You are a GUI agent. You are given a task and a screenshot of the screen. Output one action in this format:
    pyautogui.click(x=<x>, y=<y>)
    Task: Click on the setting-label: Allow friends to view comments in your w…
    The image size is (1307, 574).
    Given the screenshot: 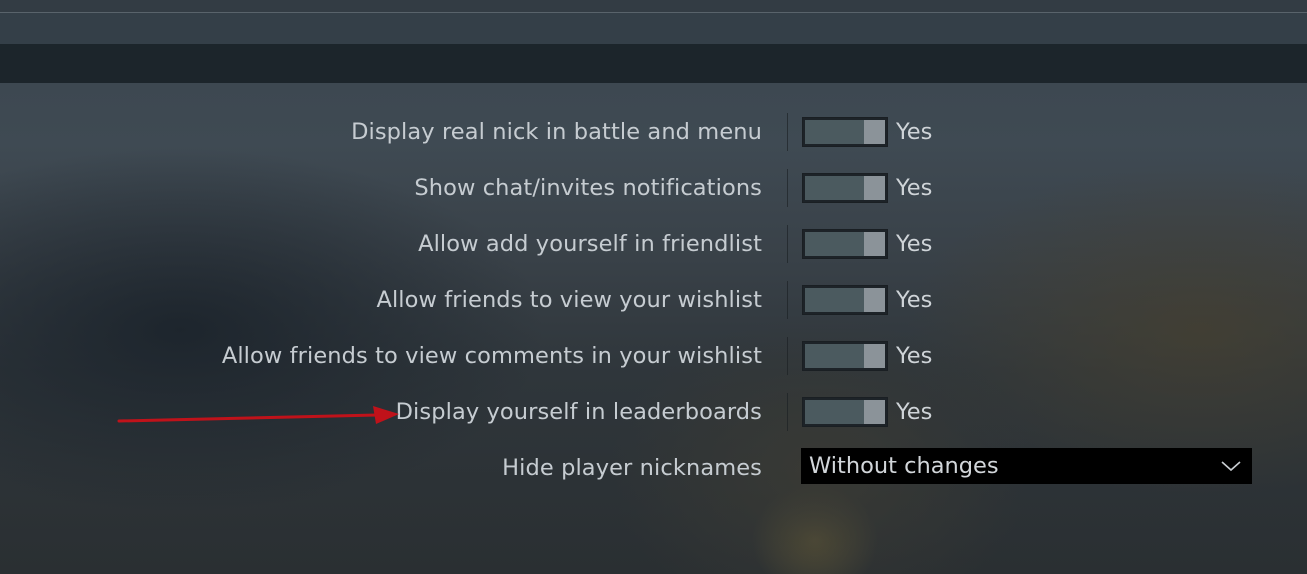 What is the action you would take?
    pyautogui.click(x=491, y=356)
    